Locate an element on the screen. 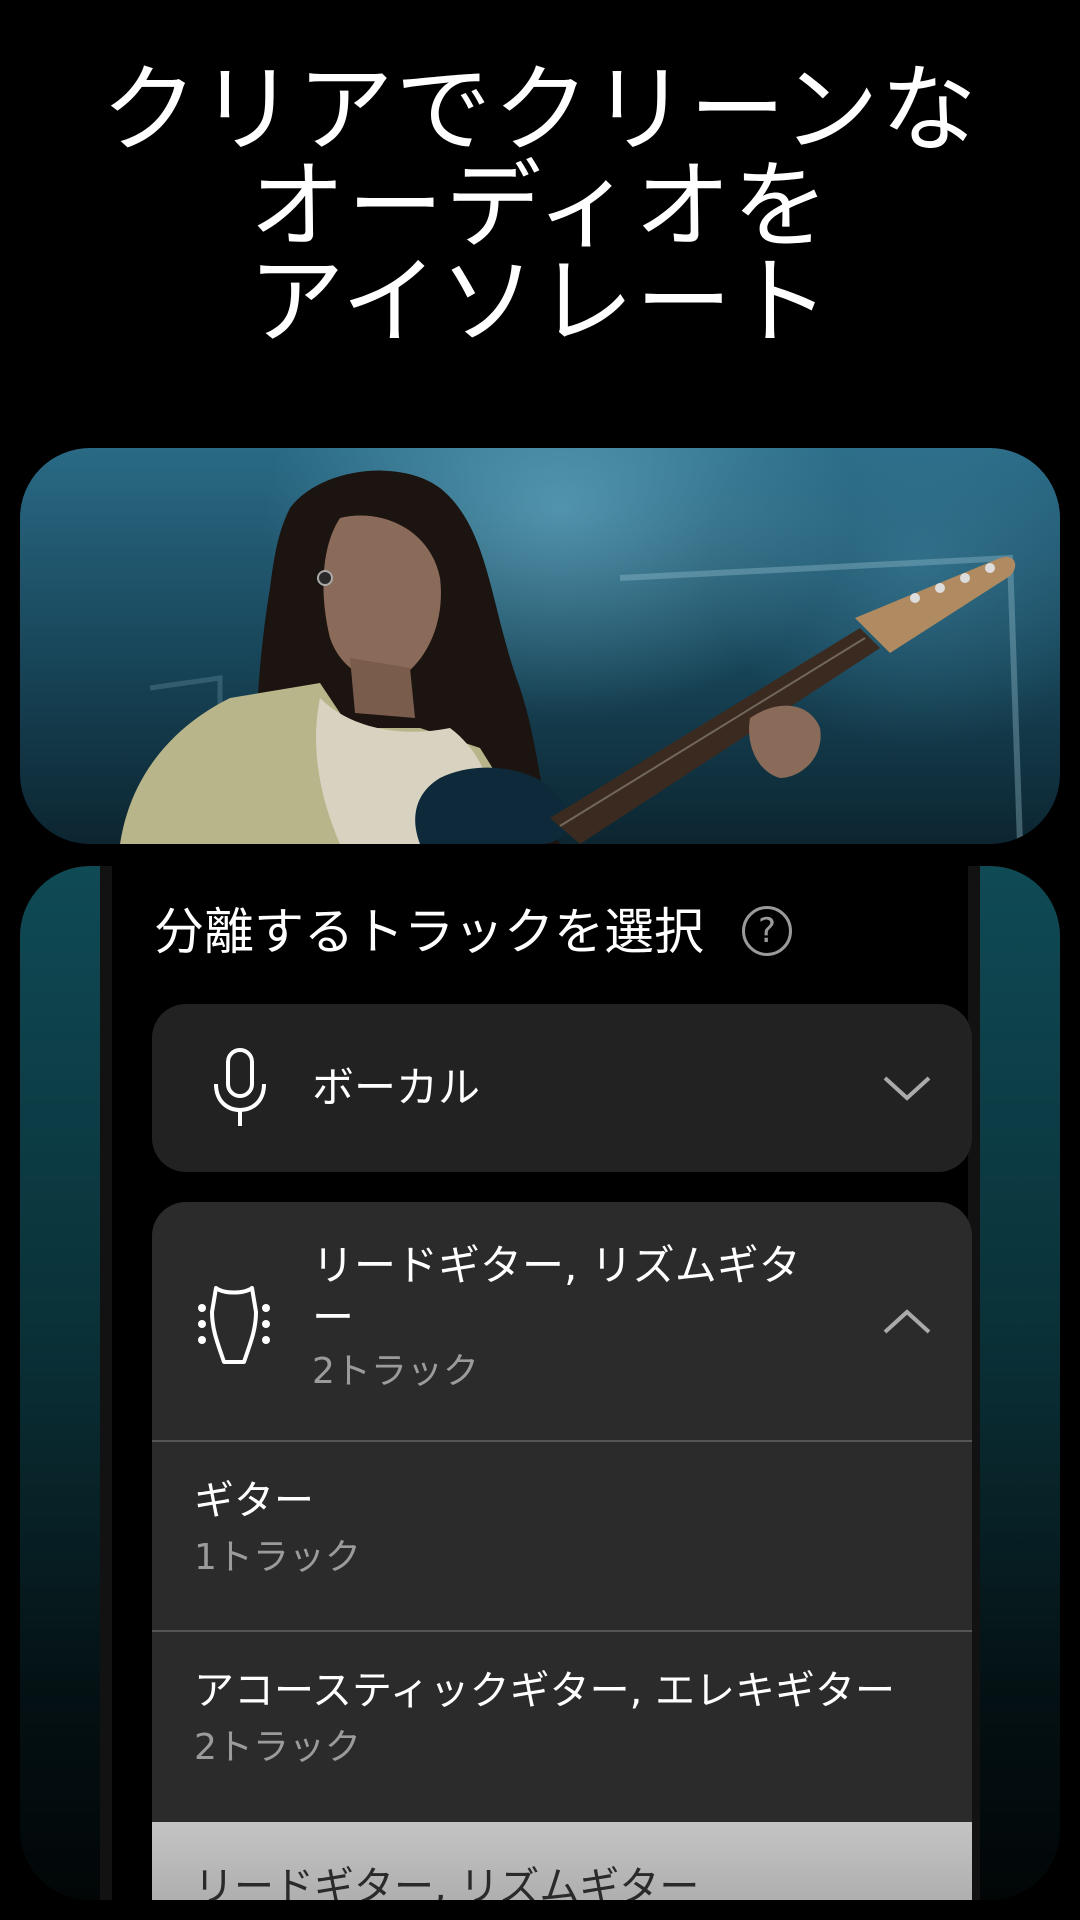 This screenshot has width=1080, height=1920. guitar-label-line-1: リードギター, リズムギタ is located at coordinates (556, 1265).